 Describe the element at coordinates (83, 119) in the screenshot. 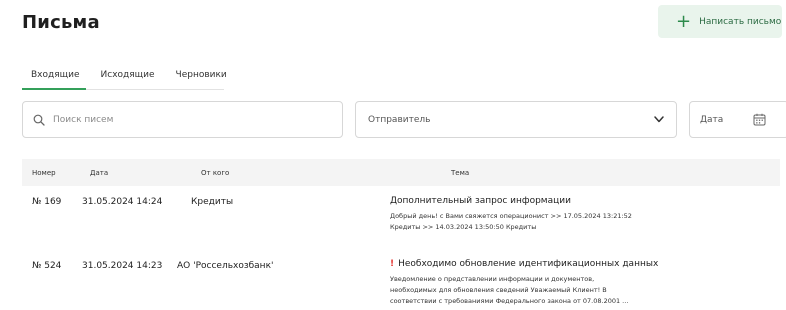

I see `search-placeholder: Поиск писем` at that location.